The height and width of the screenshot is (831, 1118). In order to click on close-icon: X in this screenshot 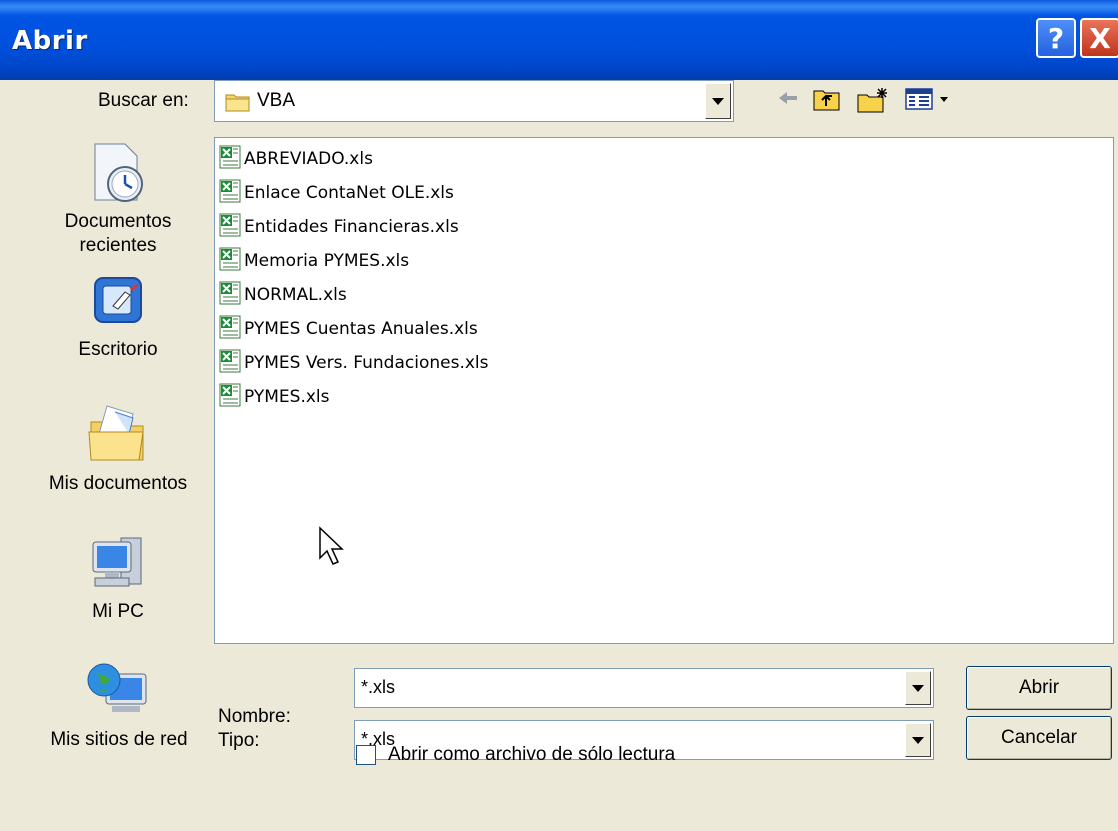, I will do `click(1100, 38)`.